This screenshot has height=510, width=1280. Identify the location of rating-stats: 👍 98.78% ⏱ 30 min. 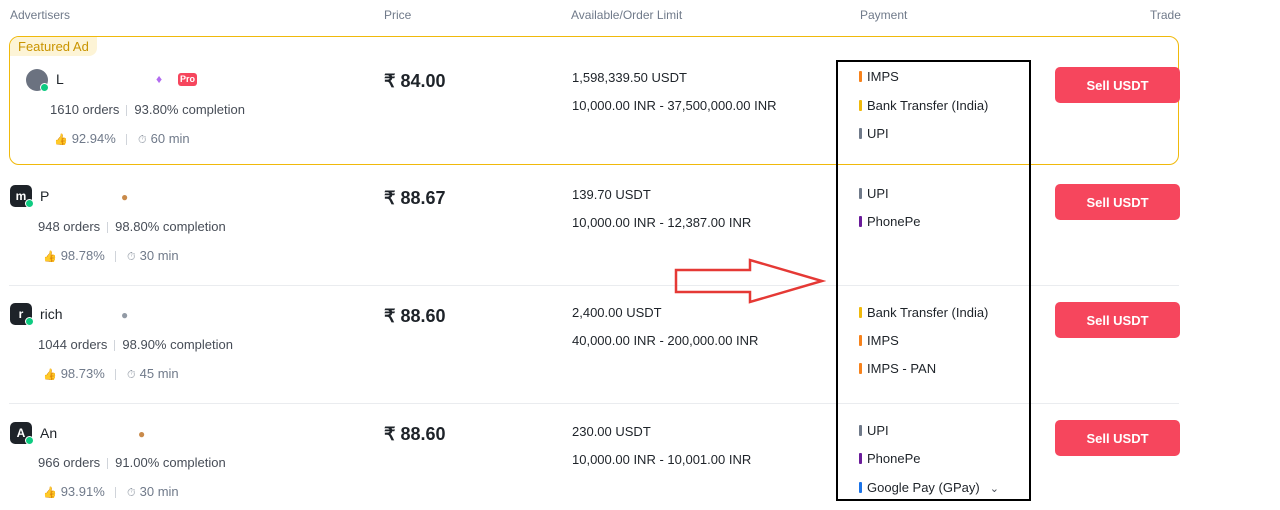
(111, 256).